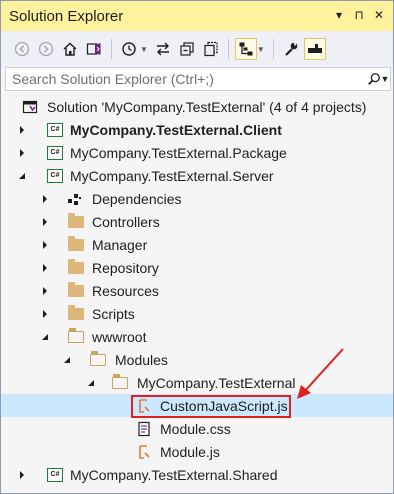 Image resolution: width=394 pixels, height=494 pixels. Describe the element at coordinates (197, 221) in the screenshot. I see `tree-item-folder: Controllers` at that location.